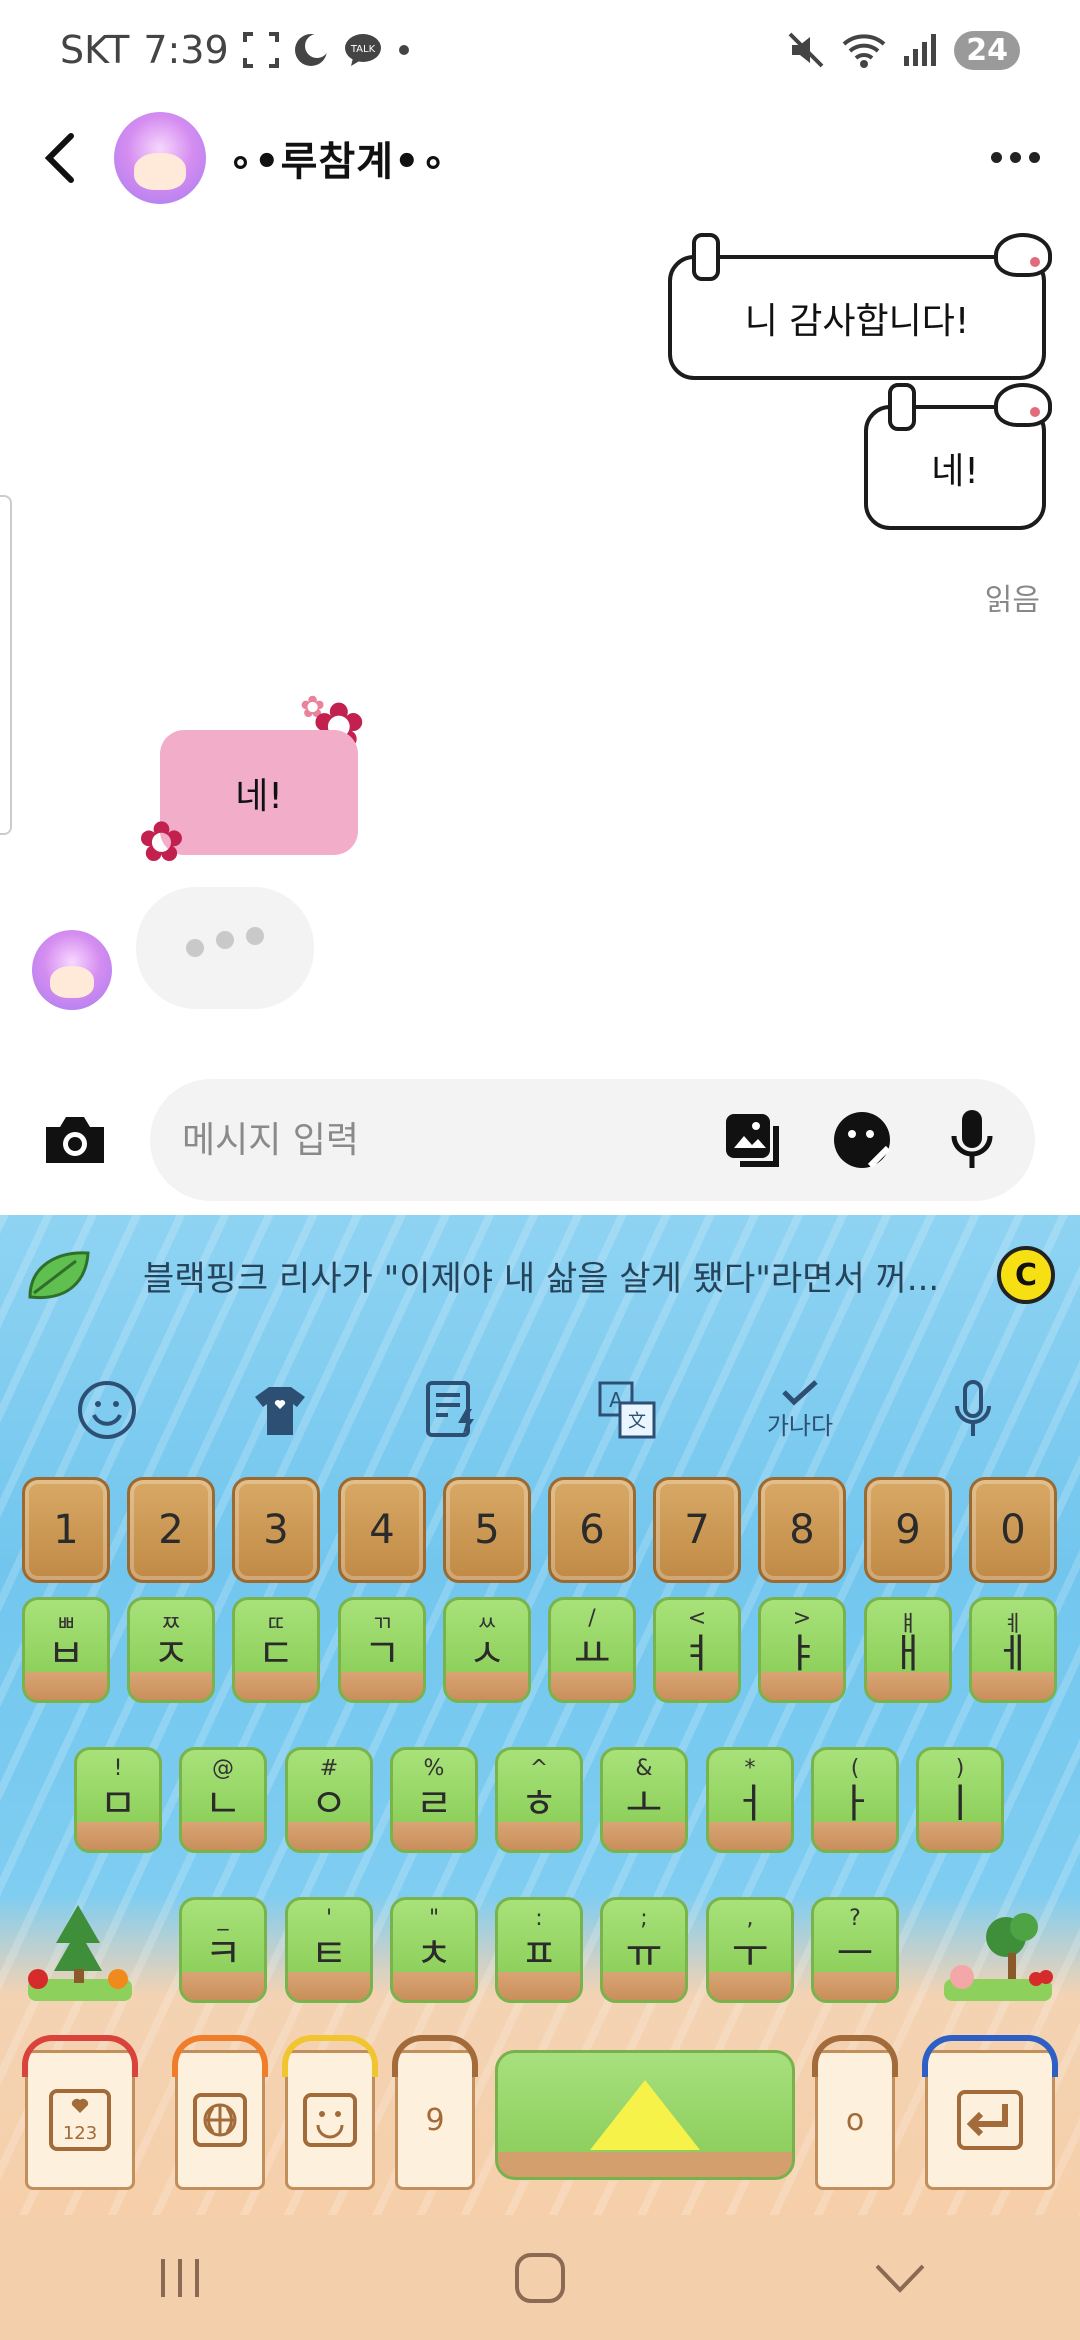  I want to click on key-pieup: :ㅍ, so click(539, 1950).